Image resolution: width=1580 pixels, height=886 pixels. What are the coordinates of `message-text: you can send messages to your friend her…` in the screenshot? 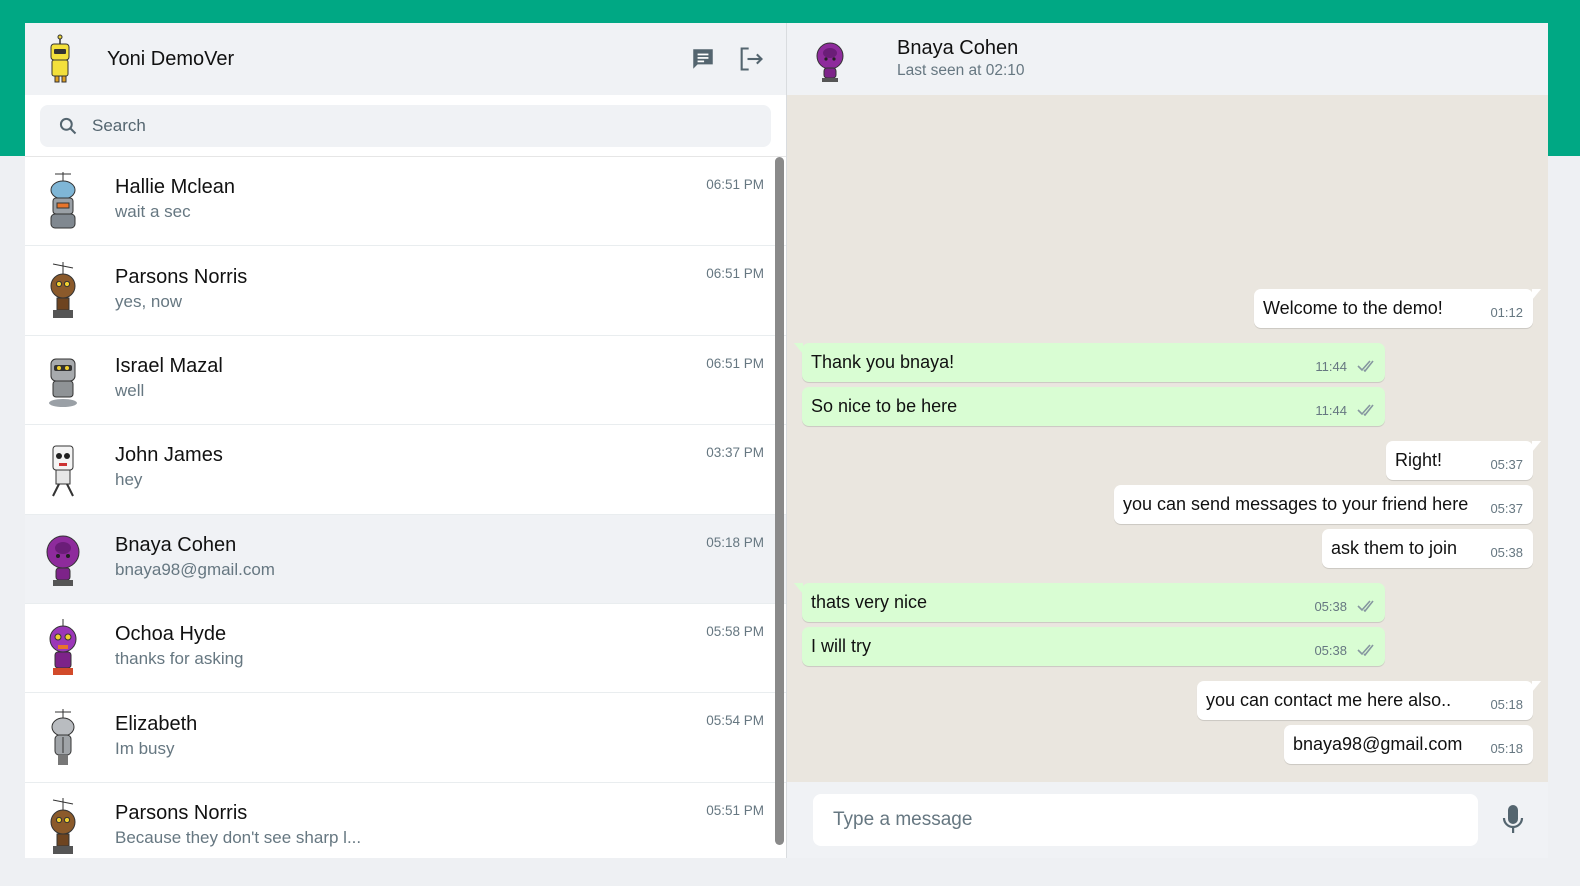 It's located at (1296, 504).